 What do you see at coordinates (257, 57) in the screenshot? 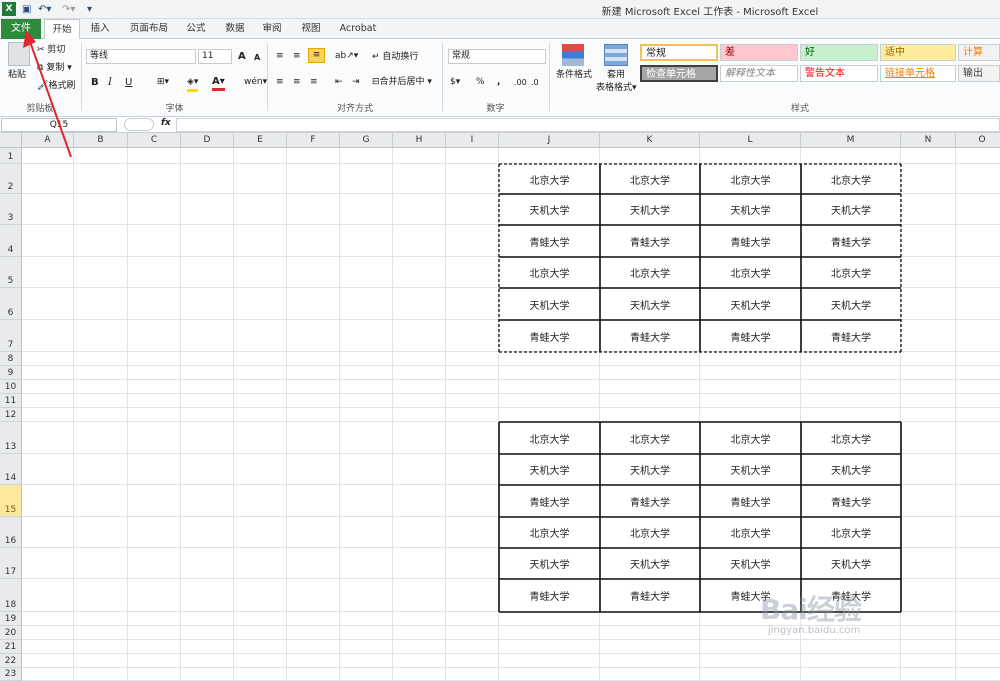
I see `shrink-font-button: A` at bounding box center [257, 57].